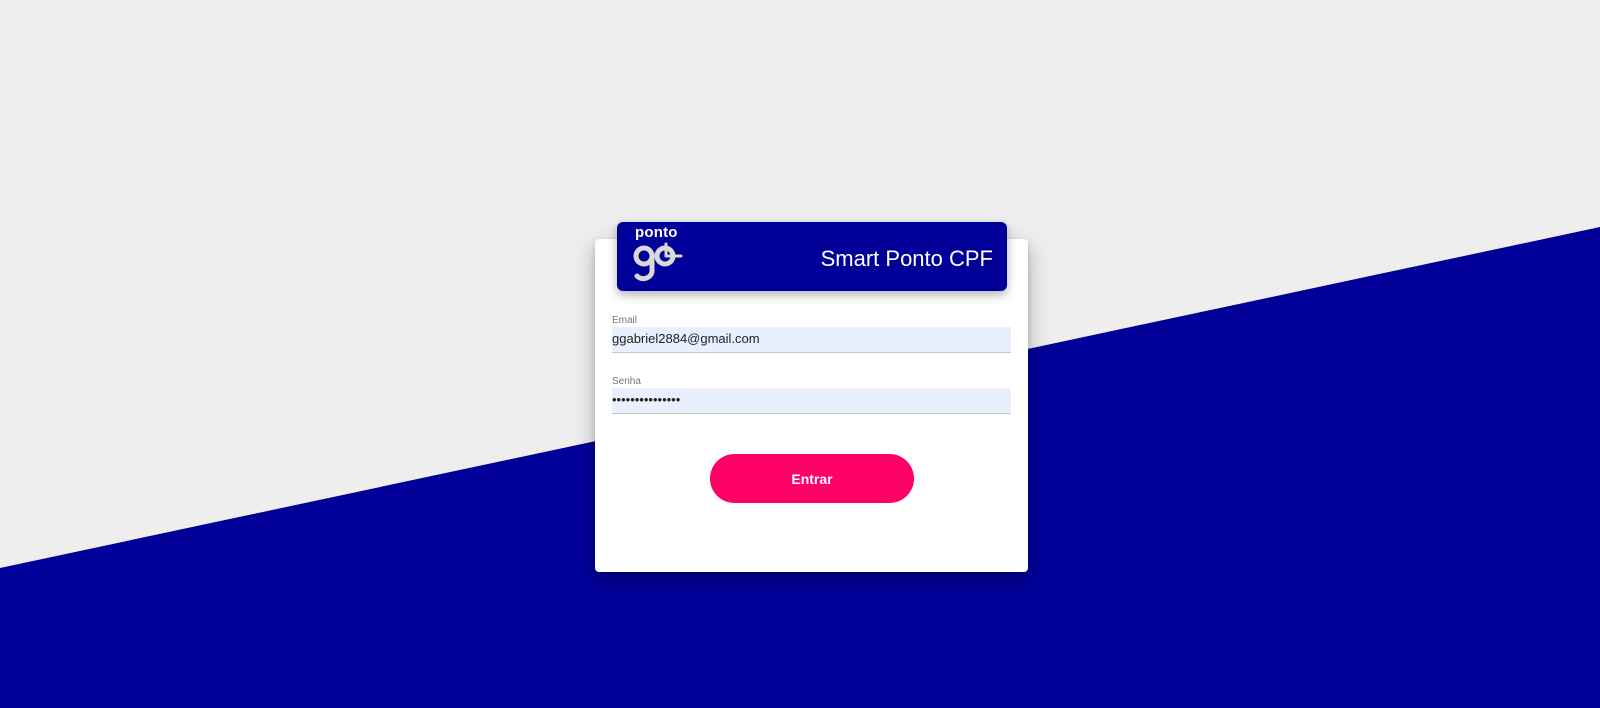  What do you see at coordinates (626, 381) in the screenshot?
I see `password-label: Senha` at bounding box center [626, 381].